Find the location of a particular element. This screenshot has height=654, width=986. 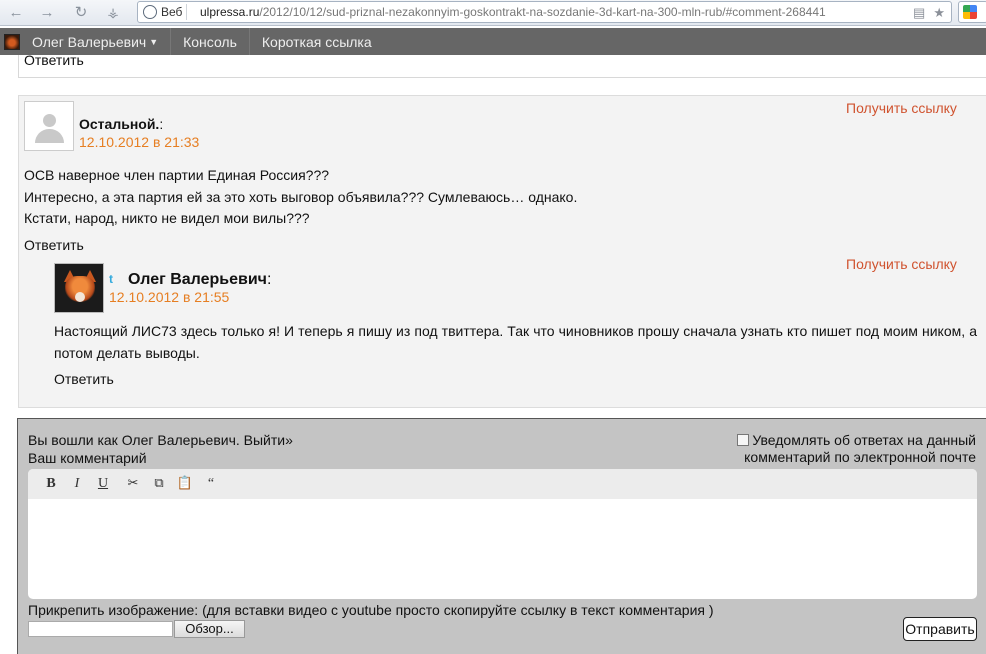

extension-button is located at coordinates (972, 12).